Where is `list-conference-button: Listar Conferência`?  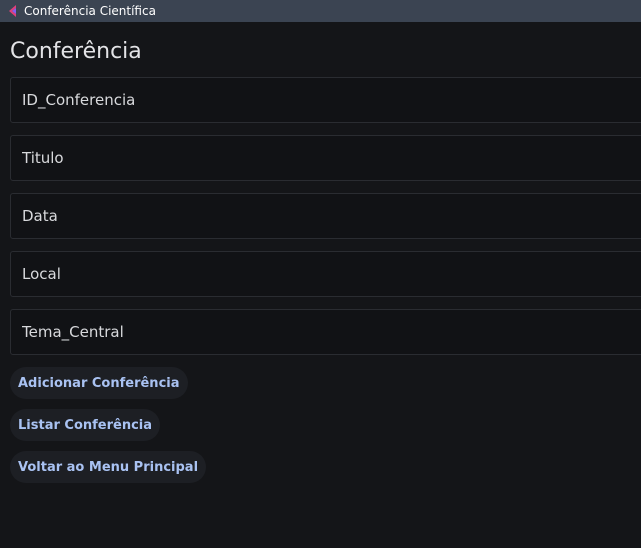 list-conference-button: Listar Conferência is located at coordinates (85, 425).